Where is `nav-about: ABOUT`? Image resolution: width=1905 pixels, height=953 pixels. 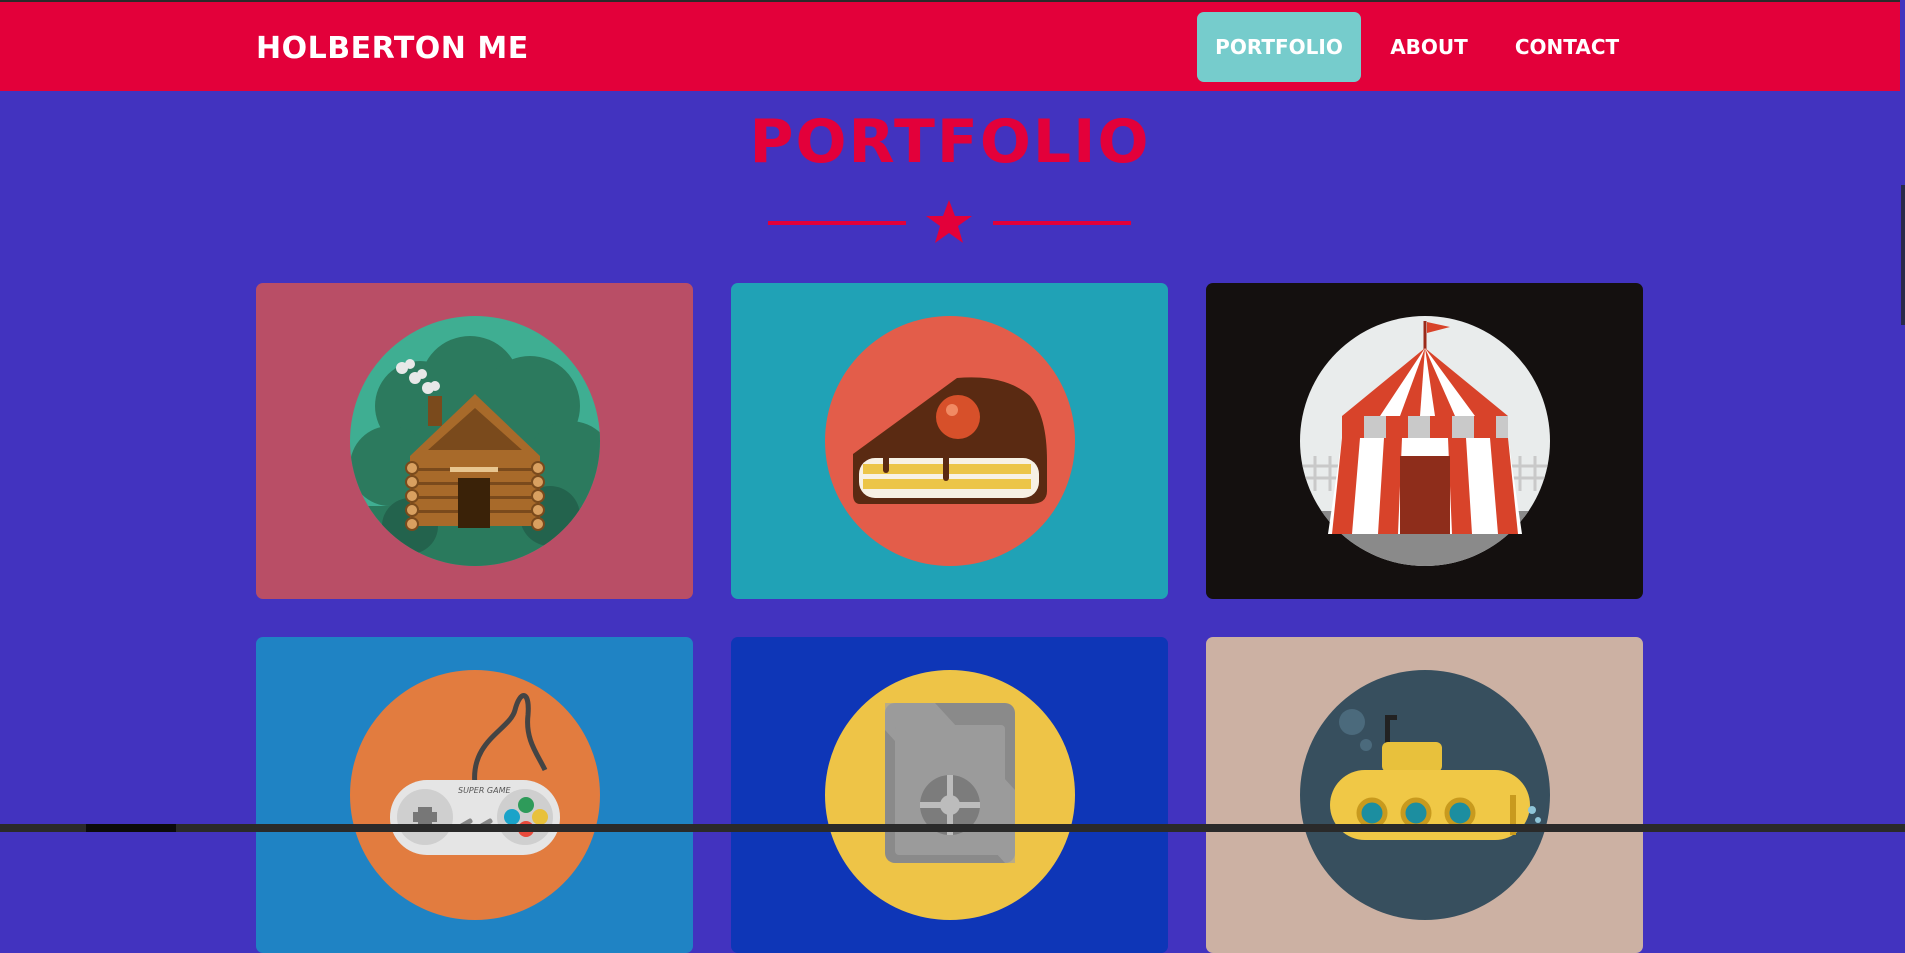
nav-about: ABOUT is located at coordinates (1429, 47).